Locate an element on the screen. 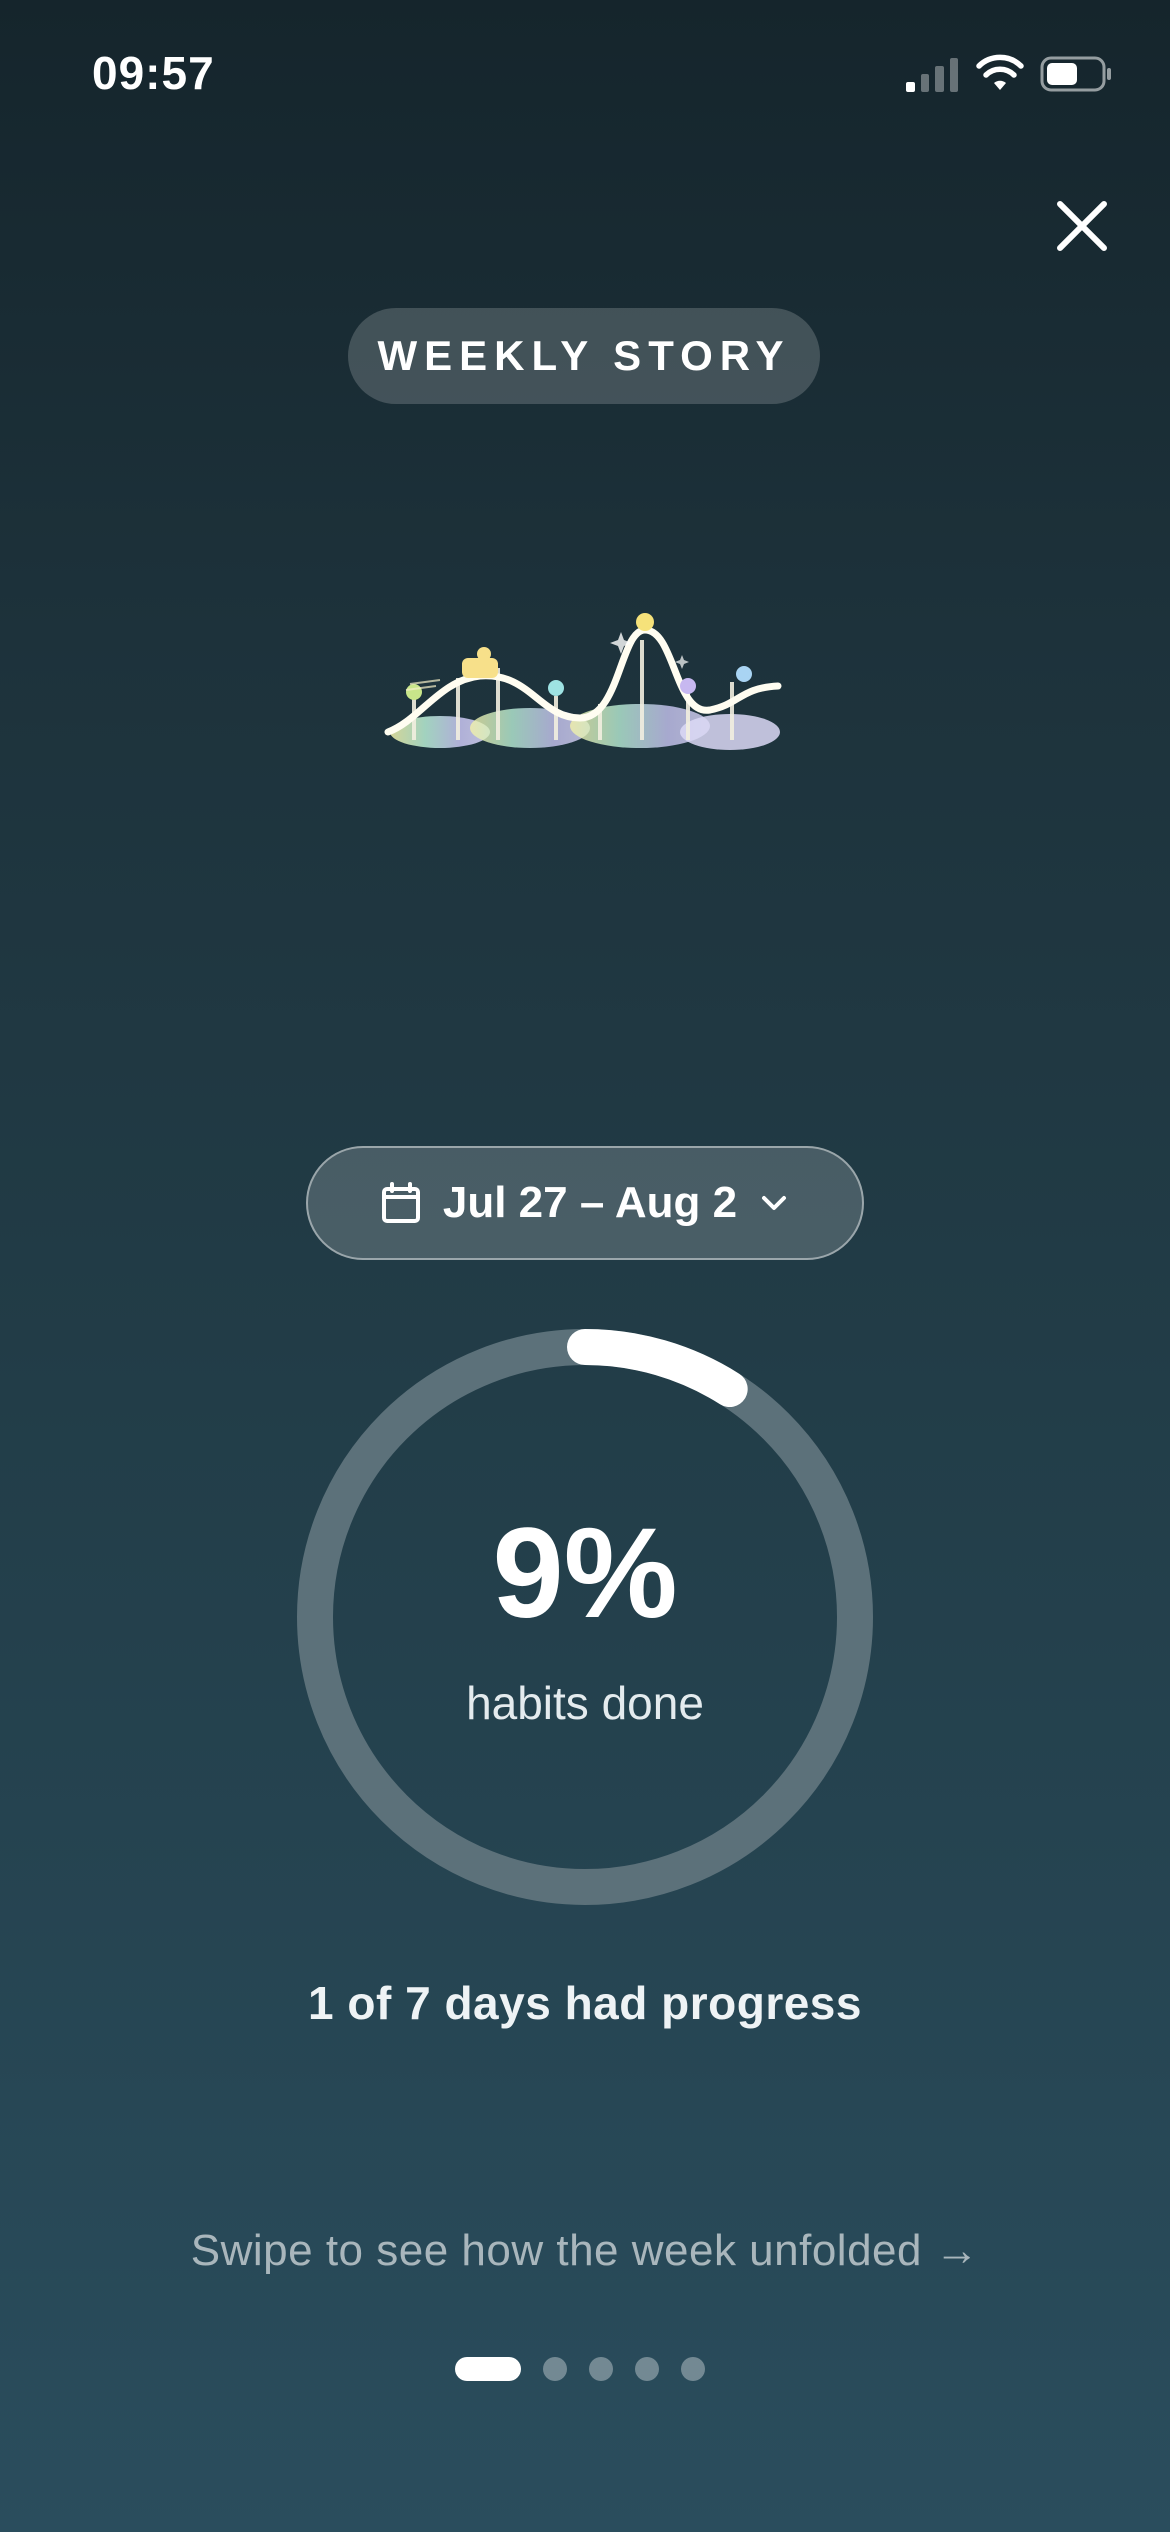 This screenshot has height=2532, width=1170. swipe-hint: Swipe to see how the week unfolded → is located at coordinates (585, 2250).